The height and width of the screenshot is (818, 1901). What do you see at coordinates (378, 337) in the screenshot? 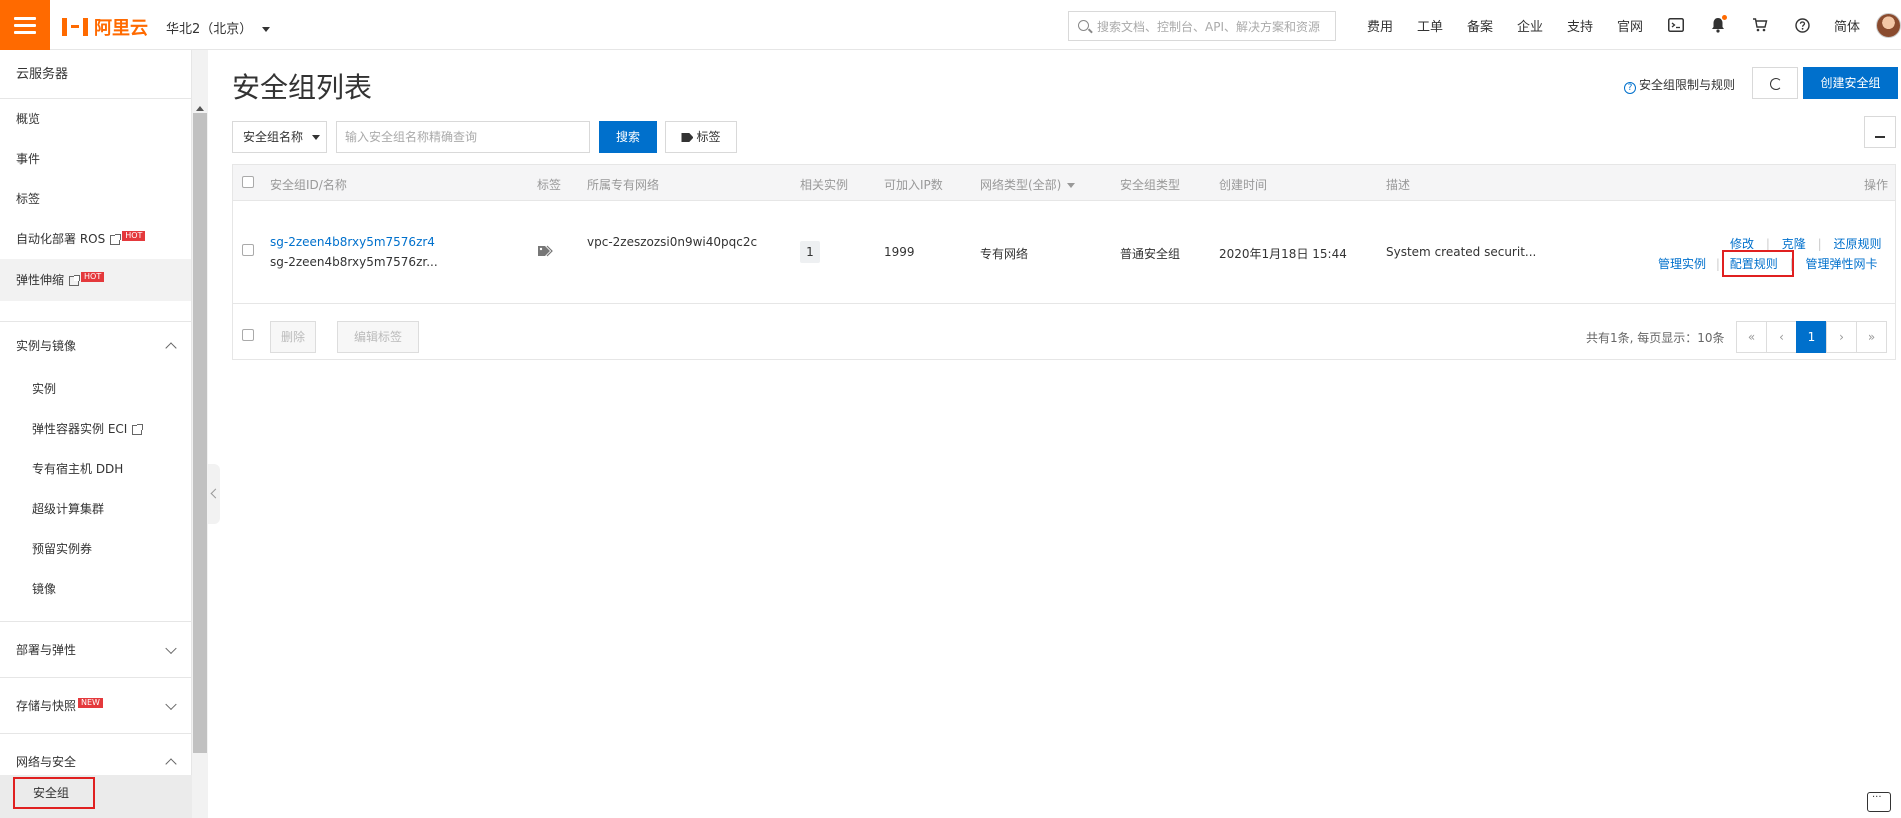
I see `edit-tags-button: 编辑标签` at bounding box center [378, 337].